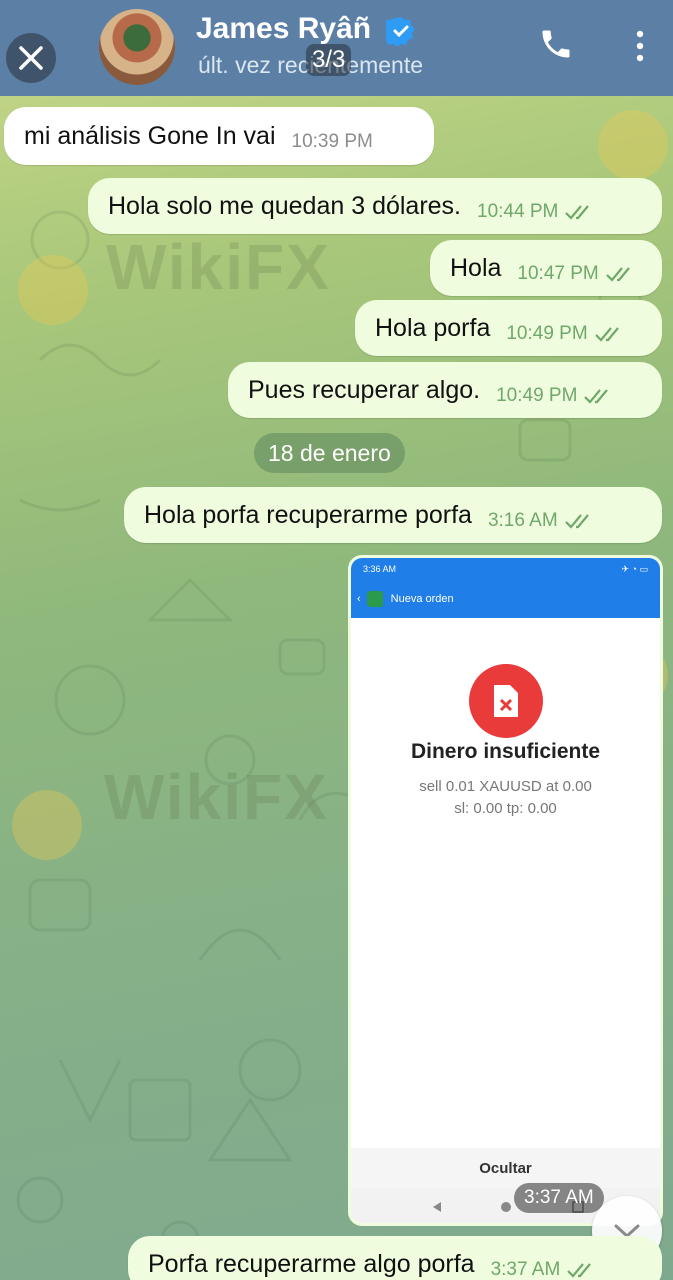  Describe the element at coordinates (505, 786) in the screenshot. I see `error-detail-order: sell 0.01 XAUUSD at 0.00` at that location.